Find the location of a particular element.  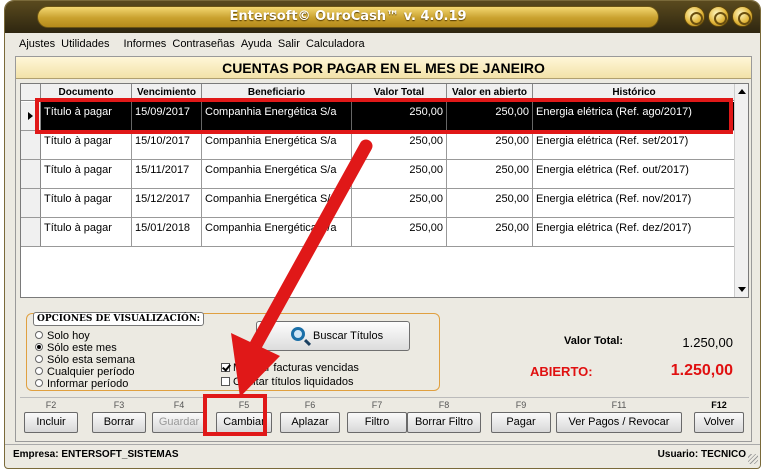

radio-label: Informar período is located at coordinates (88, 384).